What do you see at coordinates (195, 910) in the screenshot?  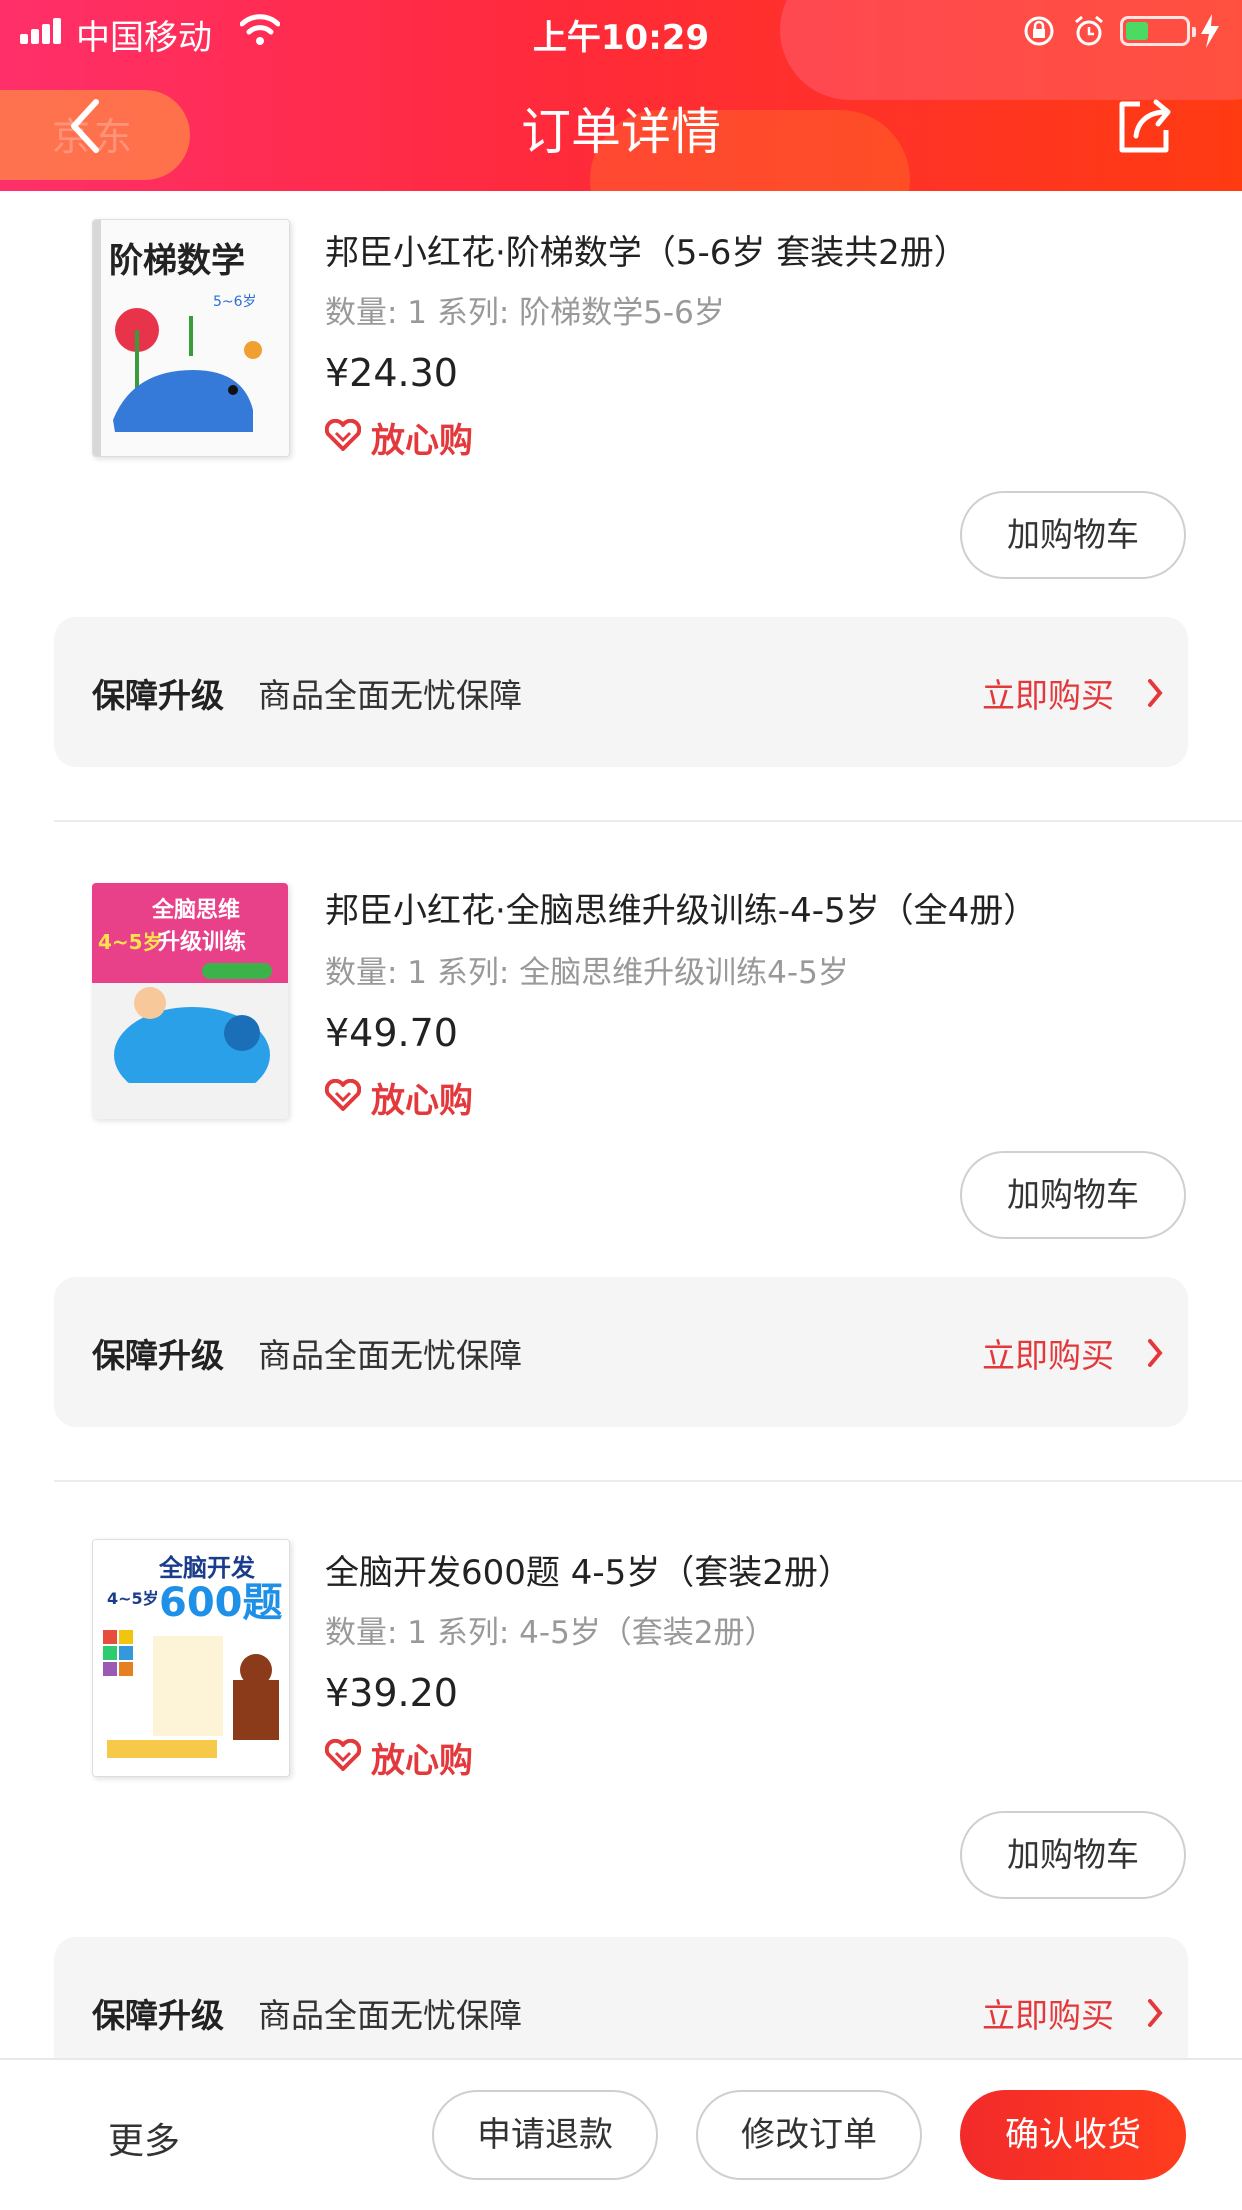 I see `svg-text: 全脑思维` at bounding box center [195, 910].